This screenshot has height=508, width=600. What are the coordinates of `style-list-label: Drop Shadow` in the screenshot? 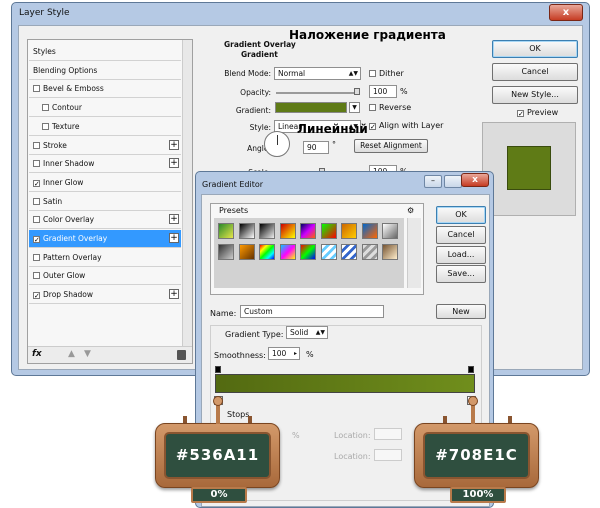 It's located at (68, 295).